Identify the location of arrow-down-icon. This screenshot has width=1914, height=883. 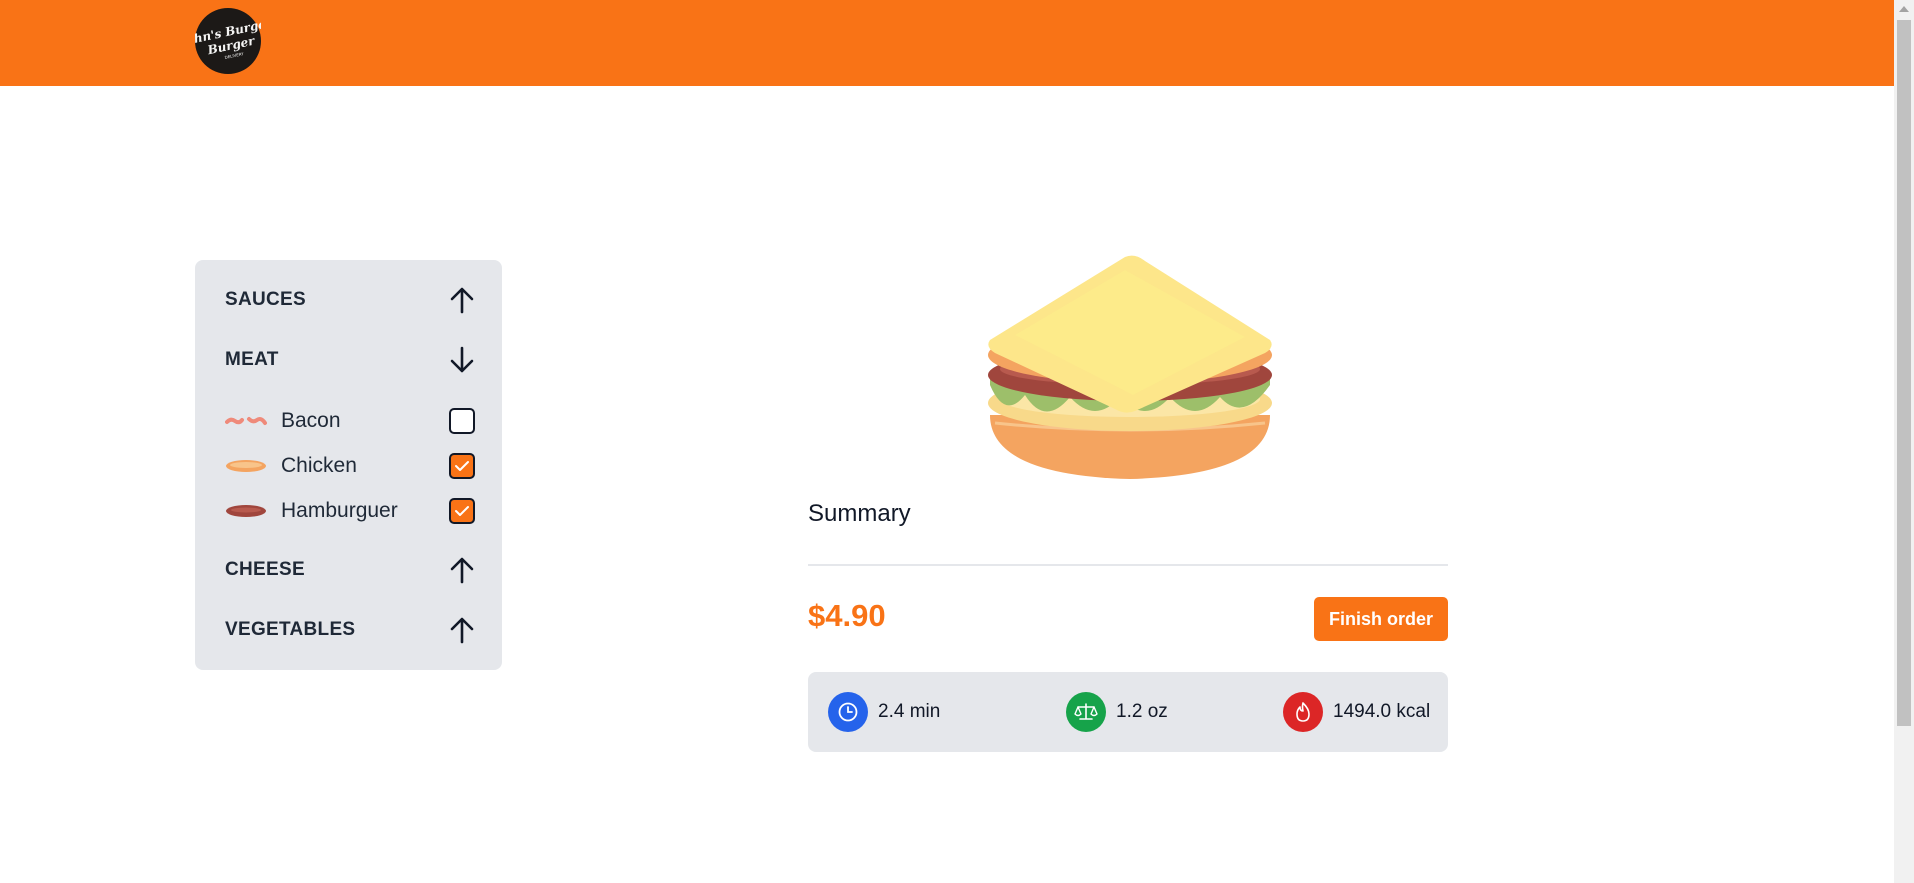
(462, 360).